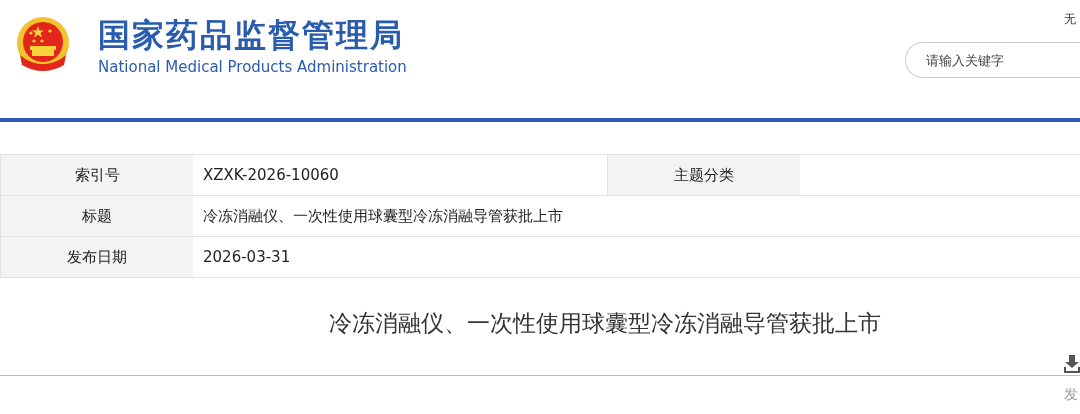 The height and width of the screenshot is (414, 1080). What do you see at coordinates (605, 323) in the screenshot?
I see `article-title: 冷冻消融仪、一次性使用球囊型冷冻消融导管获批上市` at bounding box center [605, 323].